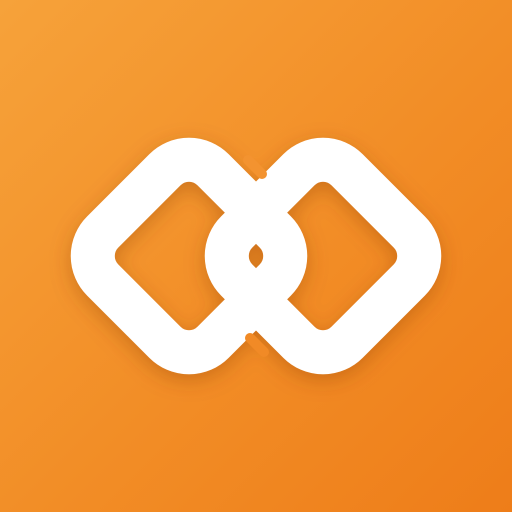  What do you see at coordinates (257, 345) in the screenshot?
I see `link-overlap-gap-bottom` at bounding box center [257, 345].